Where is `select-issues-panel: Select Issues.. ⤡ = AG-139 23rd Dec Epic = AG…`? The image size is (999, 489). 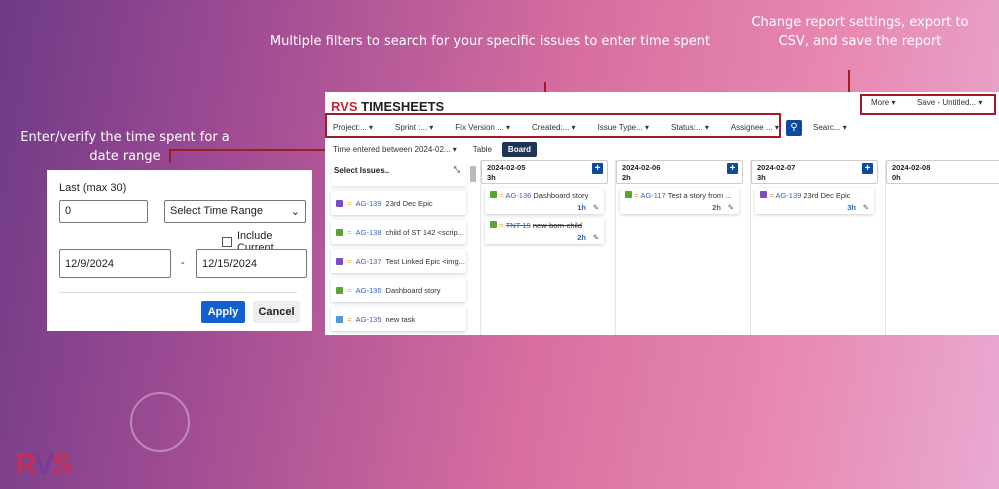
select-issues-panel: Select Issues.. ⤡ = AG-139 23rd Dec Epic = AG… is located at coordinates (398, 247).